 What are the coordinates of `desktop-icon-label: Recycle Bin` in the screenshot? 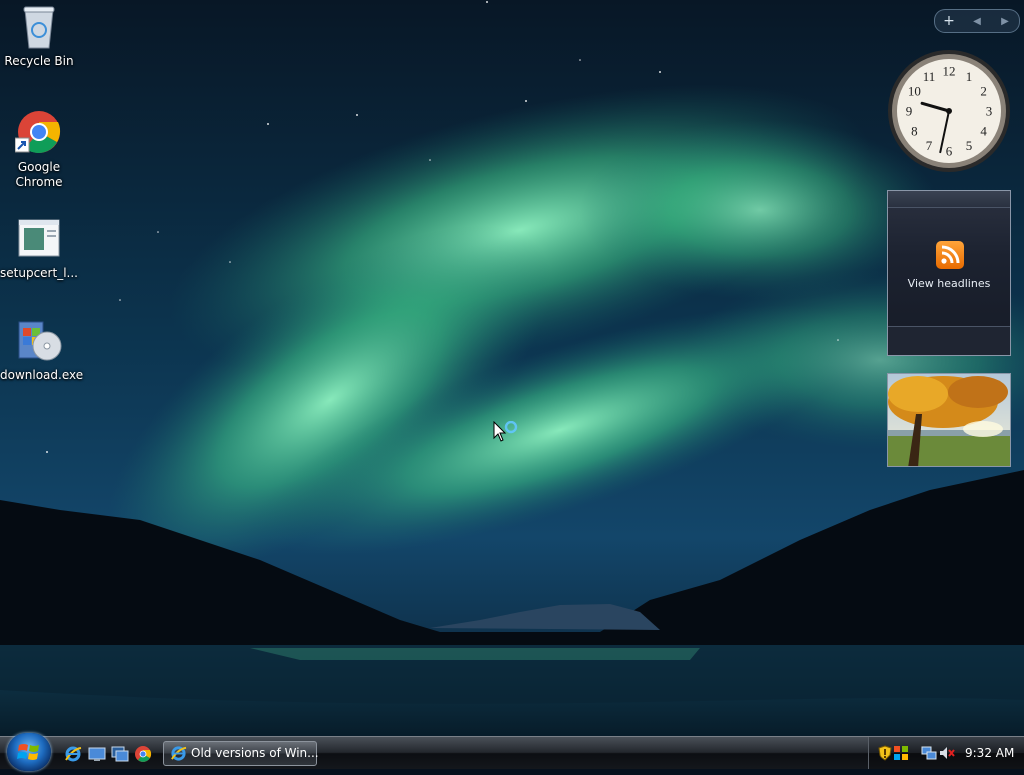 It's located at (39, 61).